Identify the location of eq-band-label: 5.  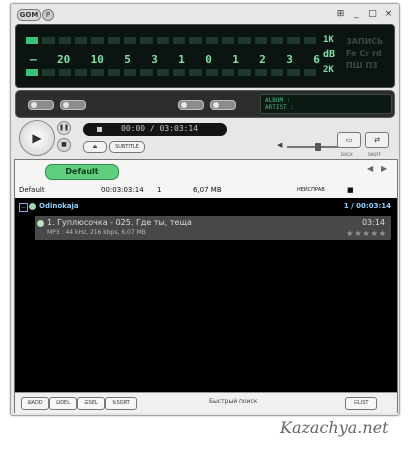
(127, 59).